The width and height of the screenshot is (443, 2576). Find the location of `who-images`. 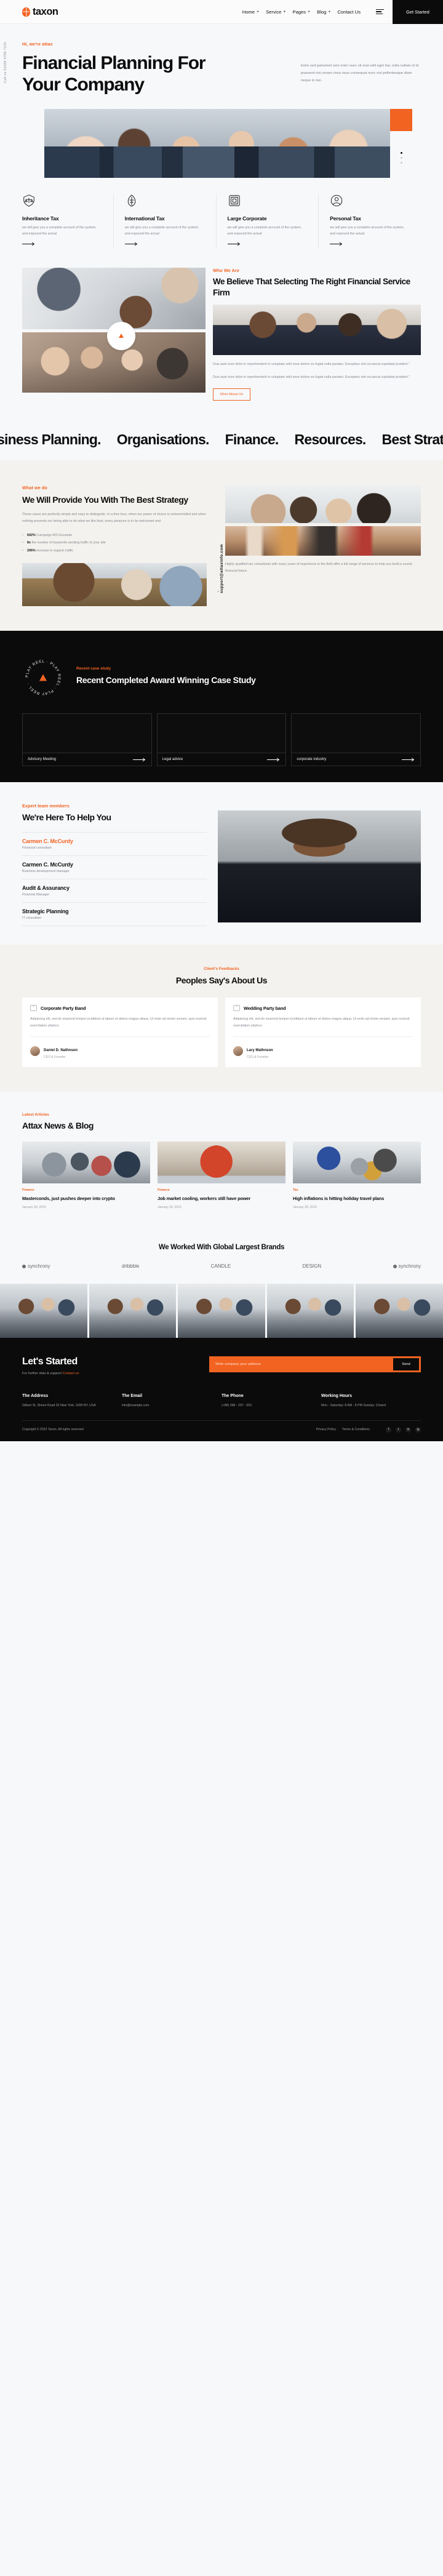

who-images is located at coordinates (114, 330).